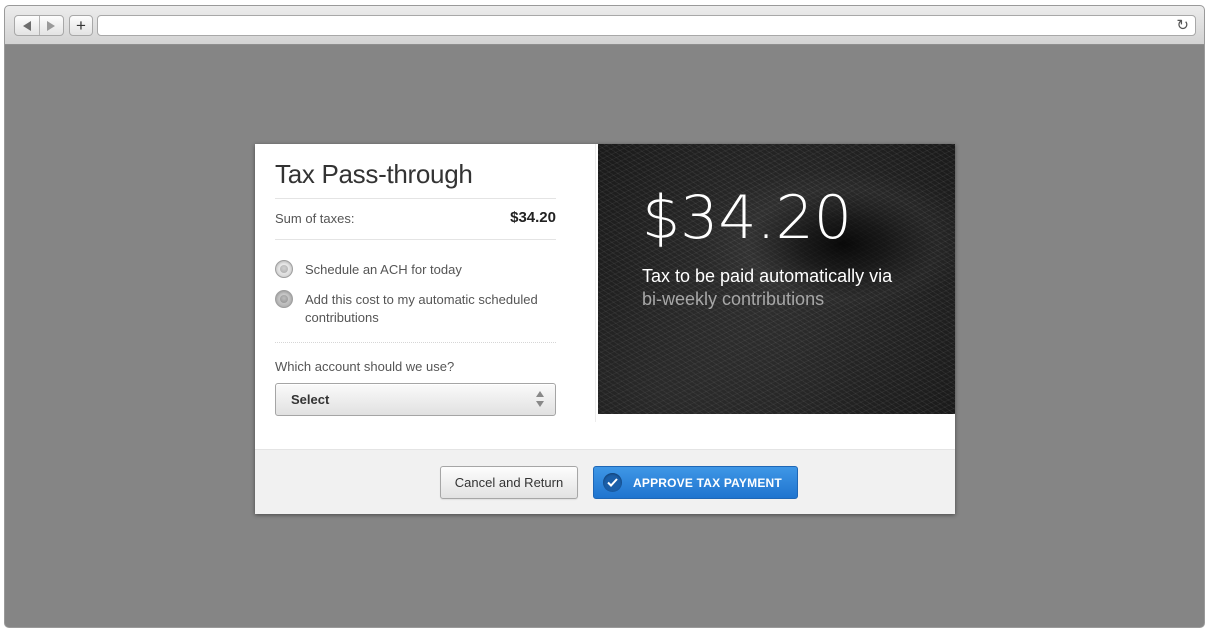 Image resolution: width=1209 pixels, height=632 pixels. I want to click on sum-of-taxes-label: Sum of taxes:, so click(315, 218).